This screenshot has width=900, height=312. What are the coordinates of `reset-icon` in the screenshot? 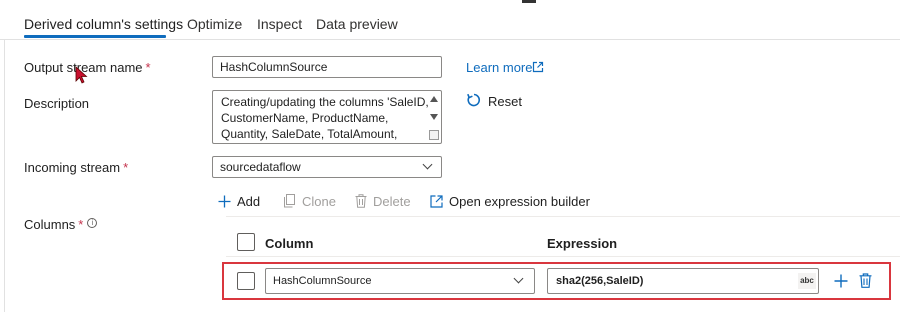 It's located at (474, 100).